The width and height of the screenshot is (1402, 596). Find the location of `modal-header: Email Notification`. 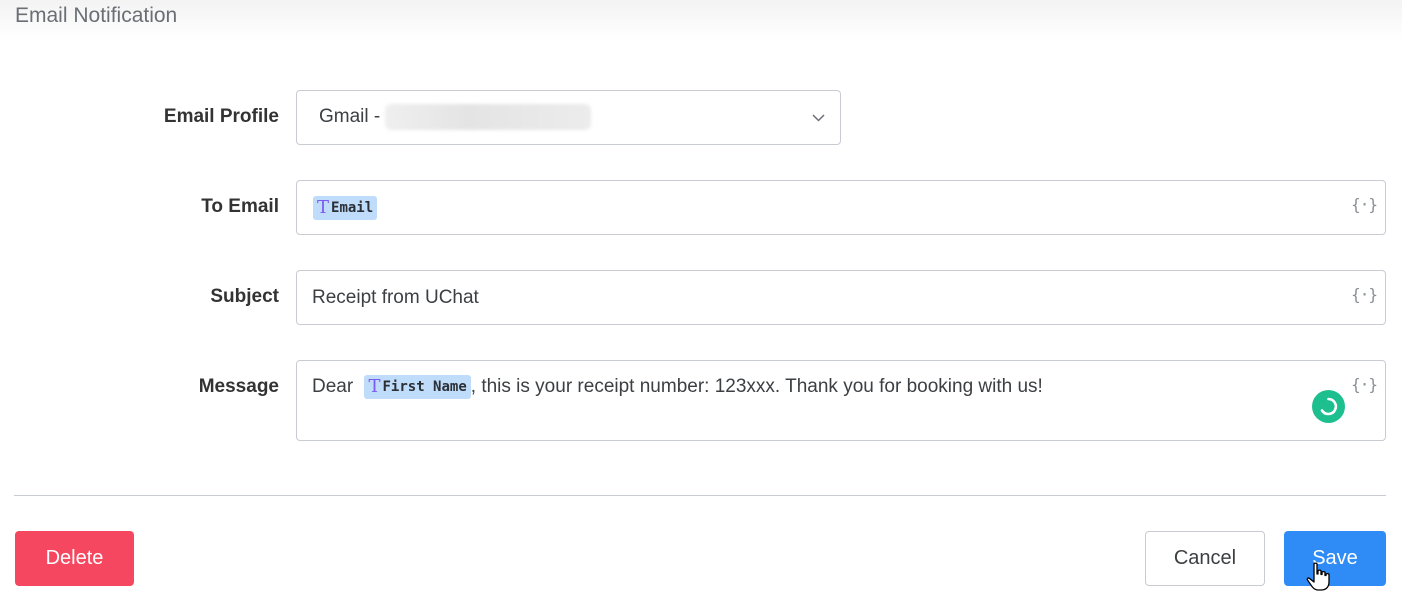

modal-header: Email Notification is located at coordinates (701, 20).